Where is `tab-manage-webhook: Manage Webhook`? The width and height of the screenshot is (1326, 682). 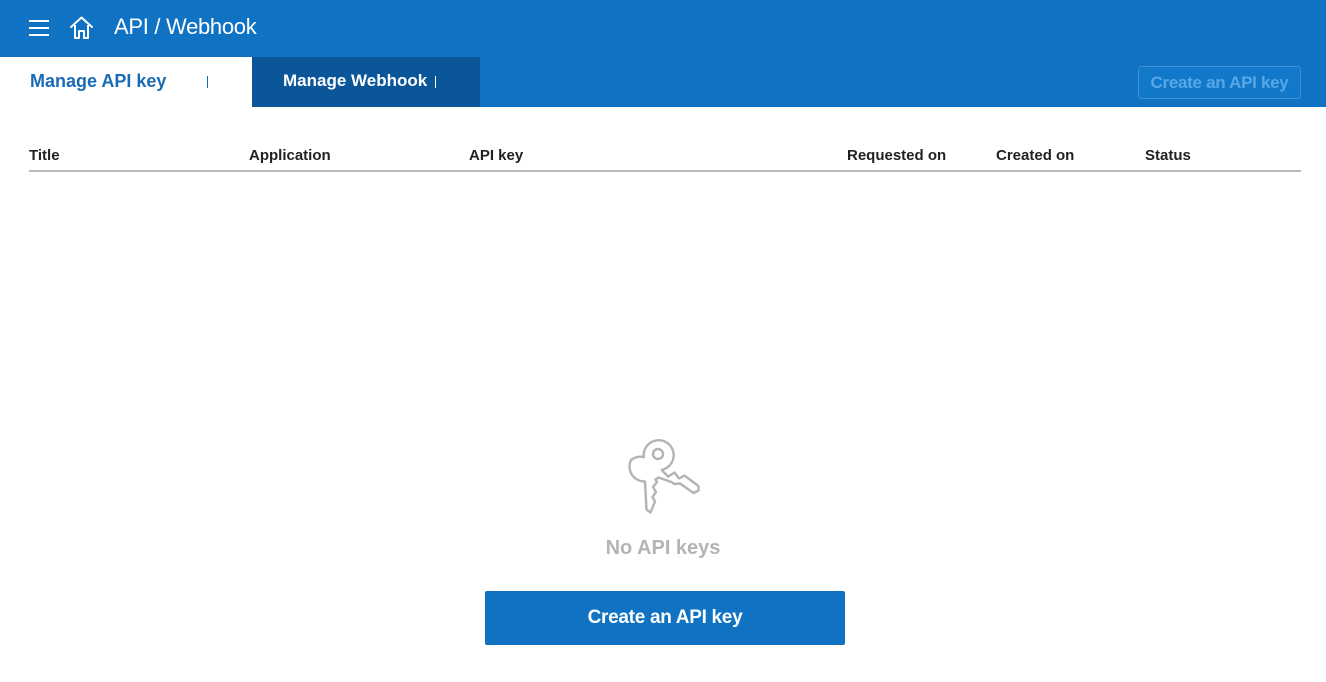 tab-manage-webhook: Manage Webhook is located at coordinates (366, 82).